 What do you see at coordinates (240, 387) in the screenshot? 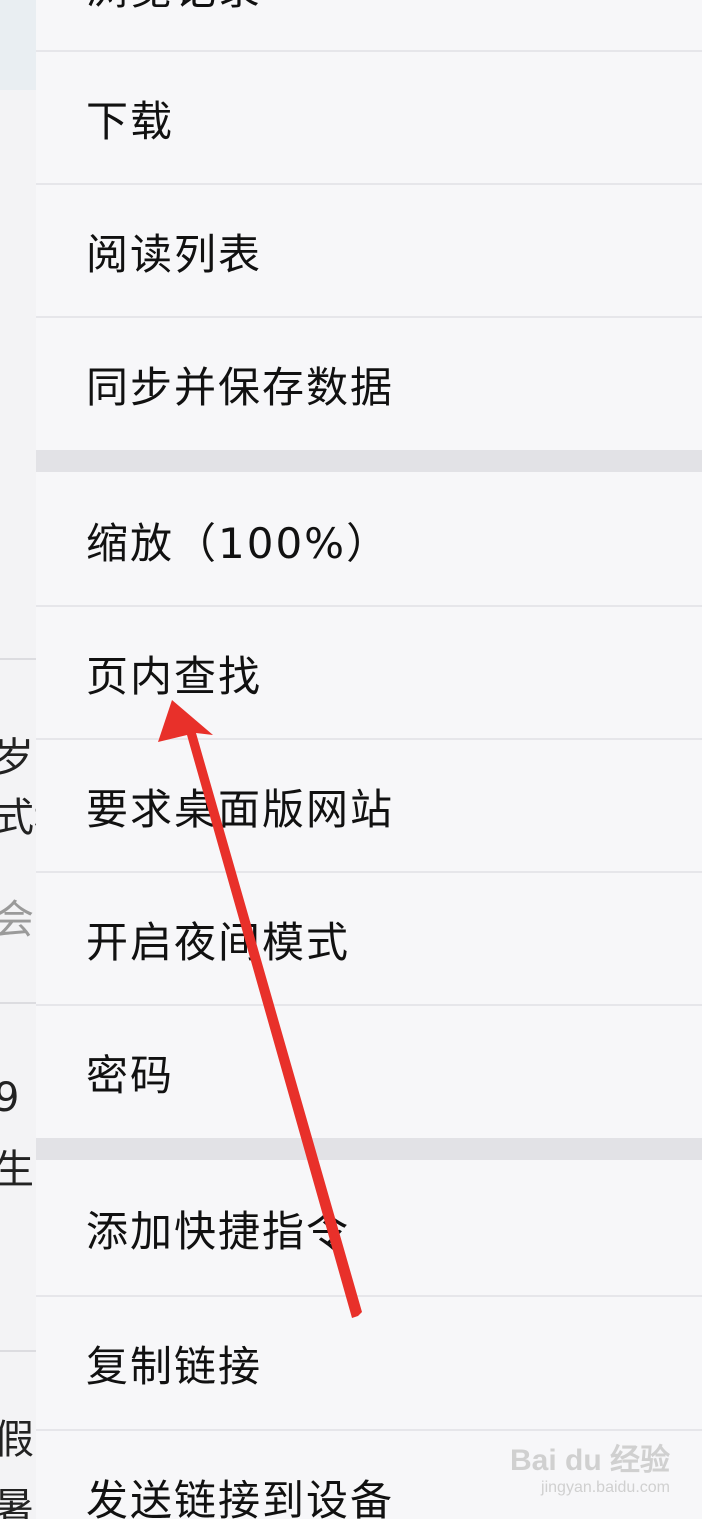
I see `menu-item-label: 同步并保存数据` at bounding box center [240, 387].